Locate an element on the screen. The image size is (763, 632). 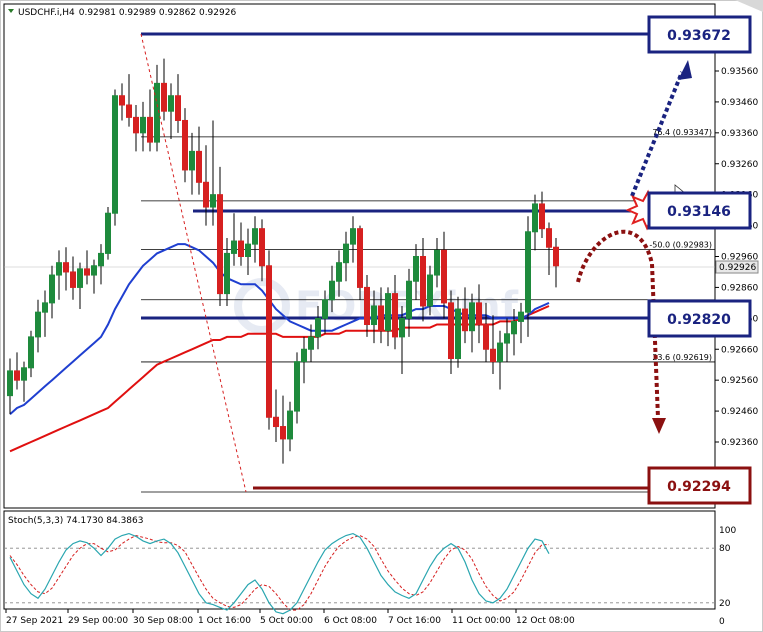
price-tick-label: 0.92360 is located at coordinates (739, 443).